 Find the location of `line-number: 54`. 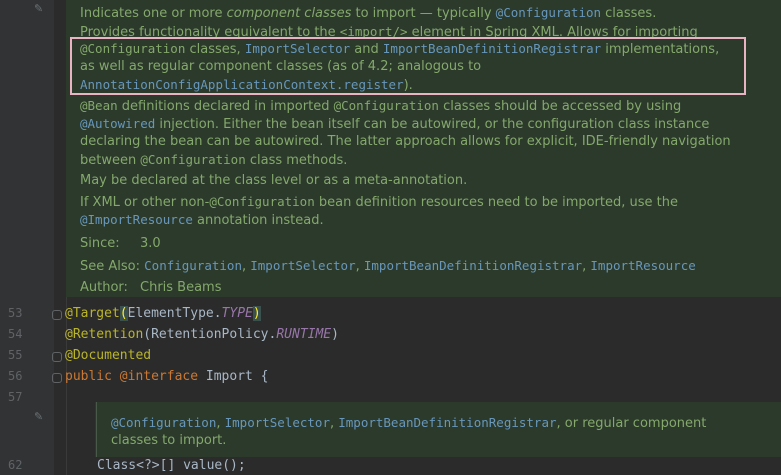

line-number: 54 is located at coordinates (15, 334).